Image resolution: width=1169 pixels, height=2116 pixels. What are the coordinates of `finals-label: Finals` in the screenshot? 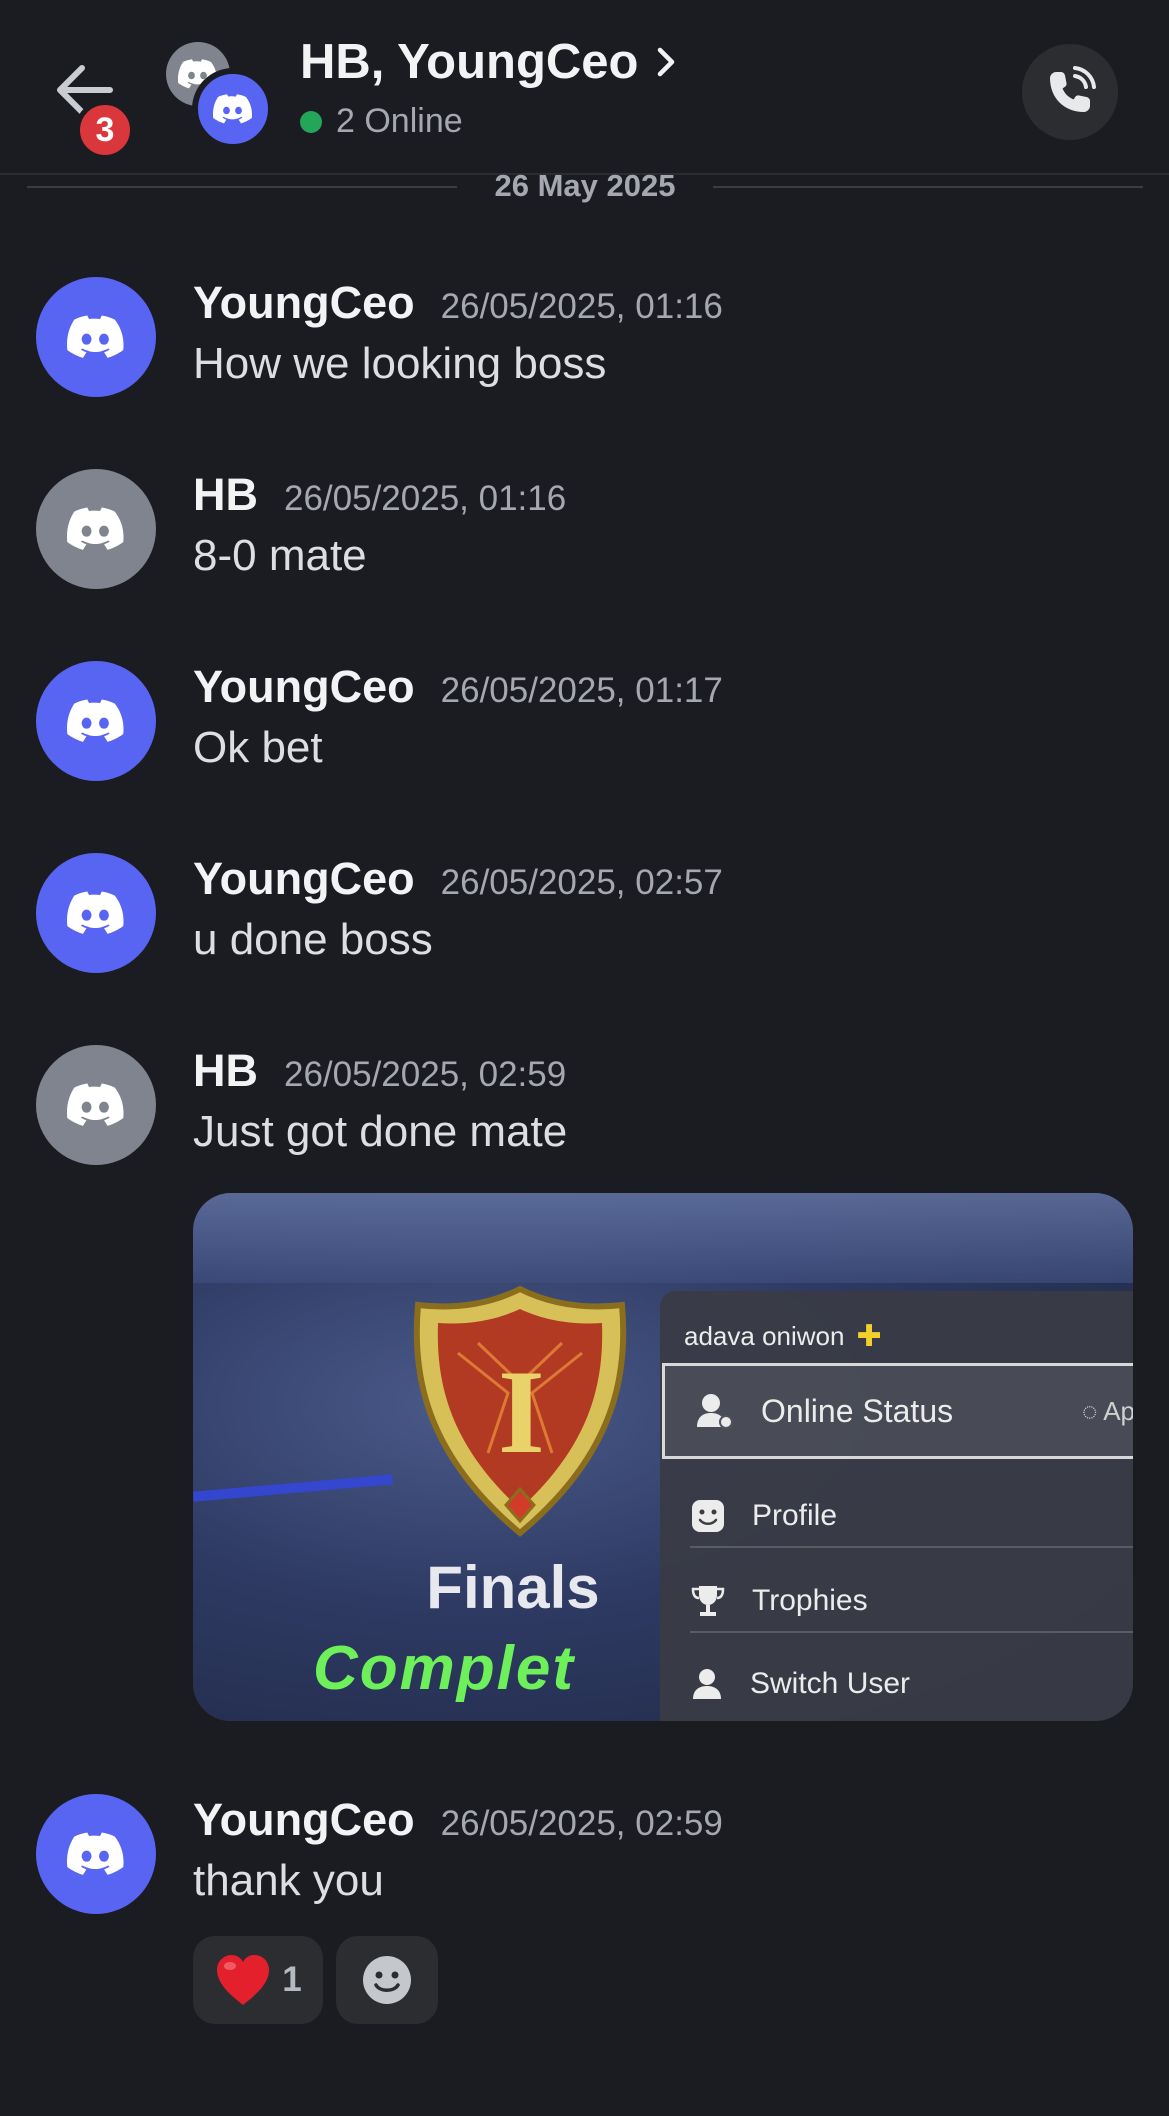 It's located at (513, 1587).